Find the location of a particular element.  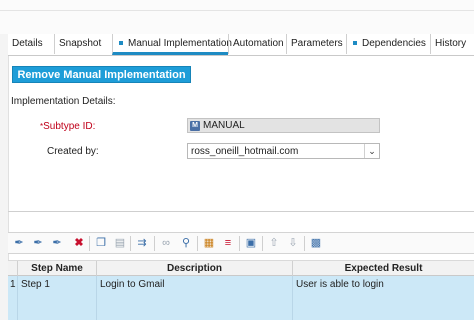

tab-parameters: Parameters is located at coordinates (316, 44).